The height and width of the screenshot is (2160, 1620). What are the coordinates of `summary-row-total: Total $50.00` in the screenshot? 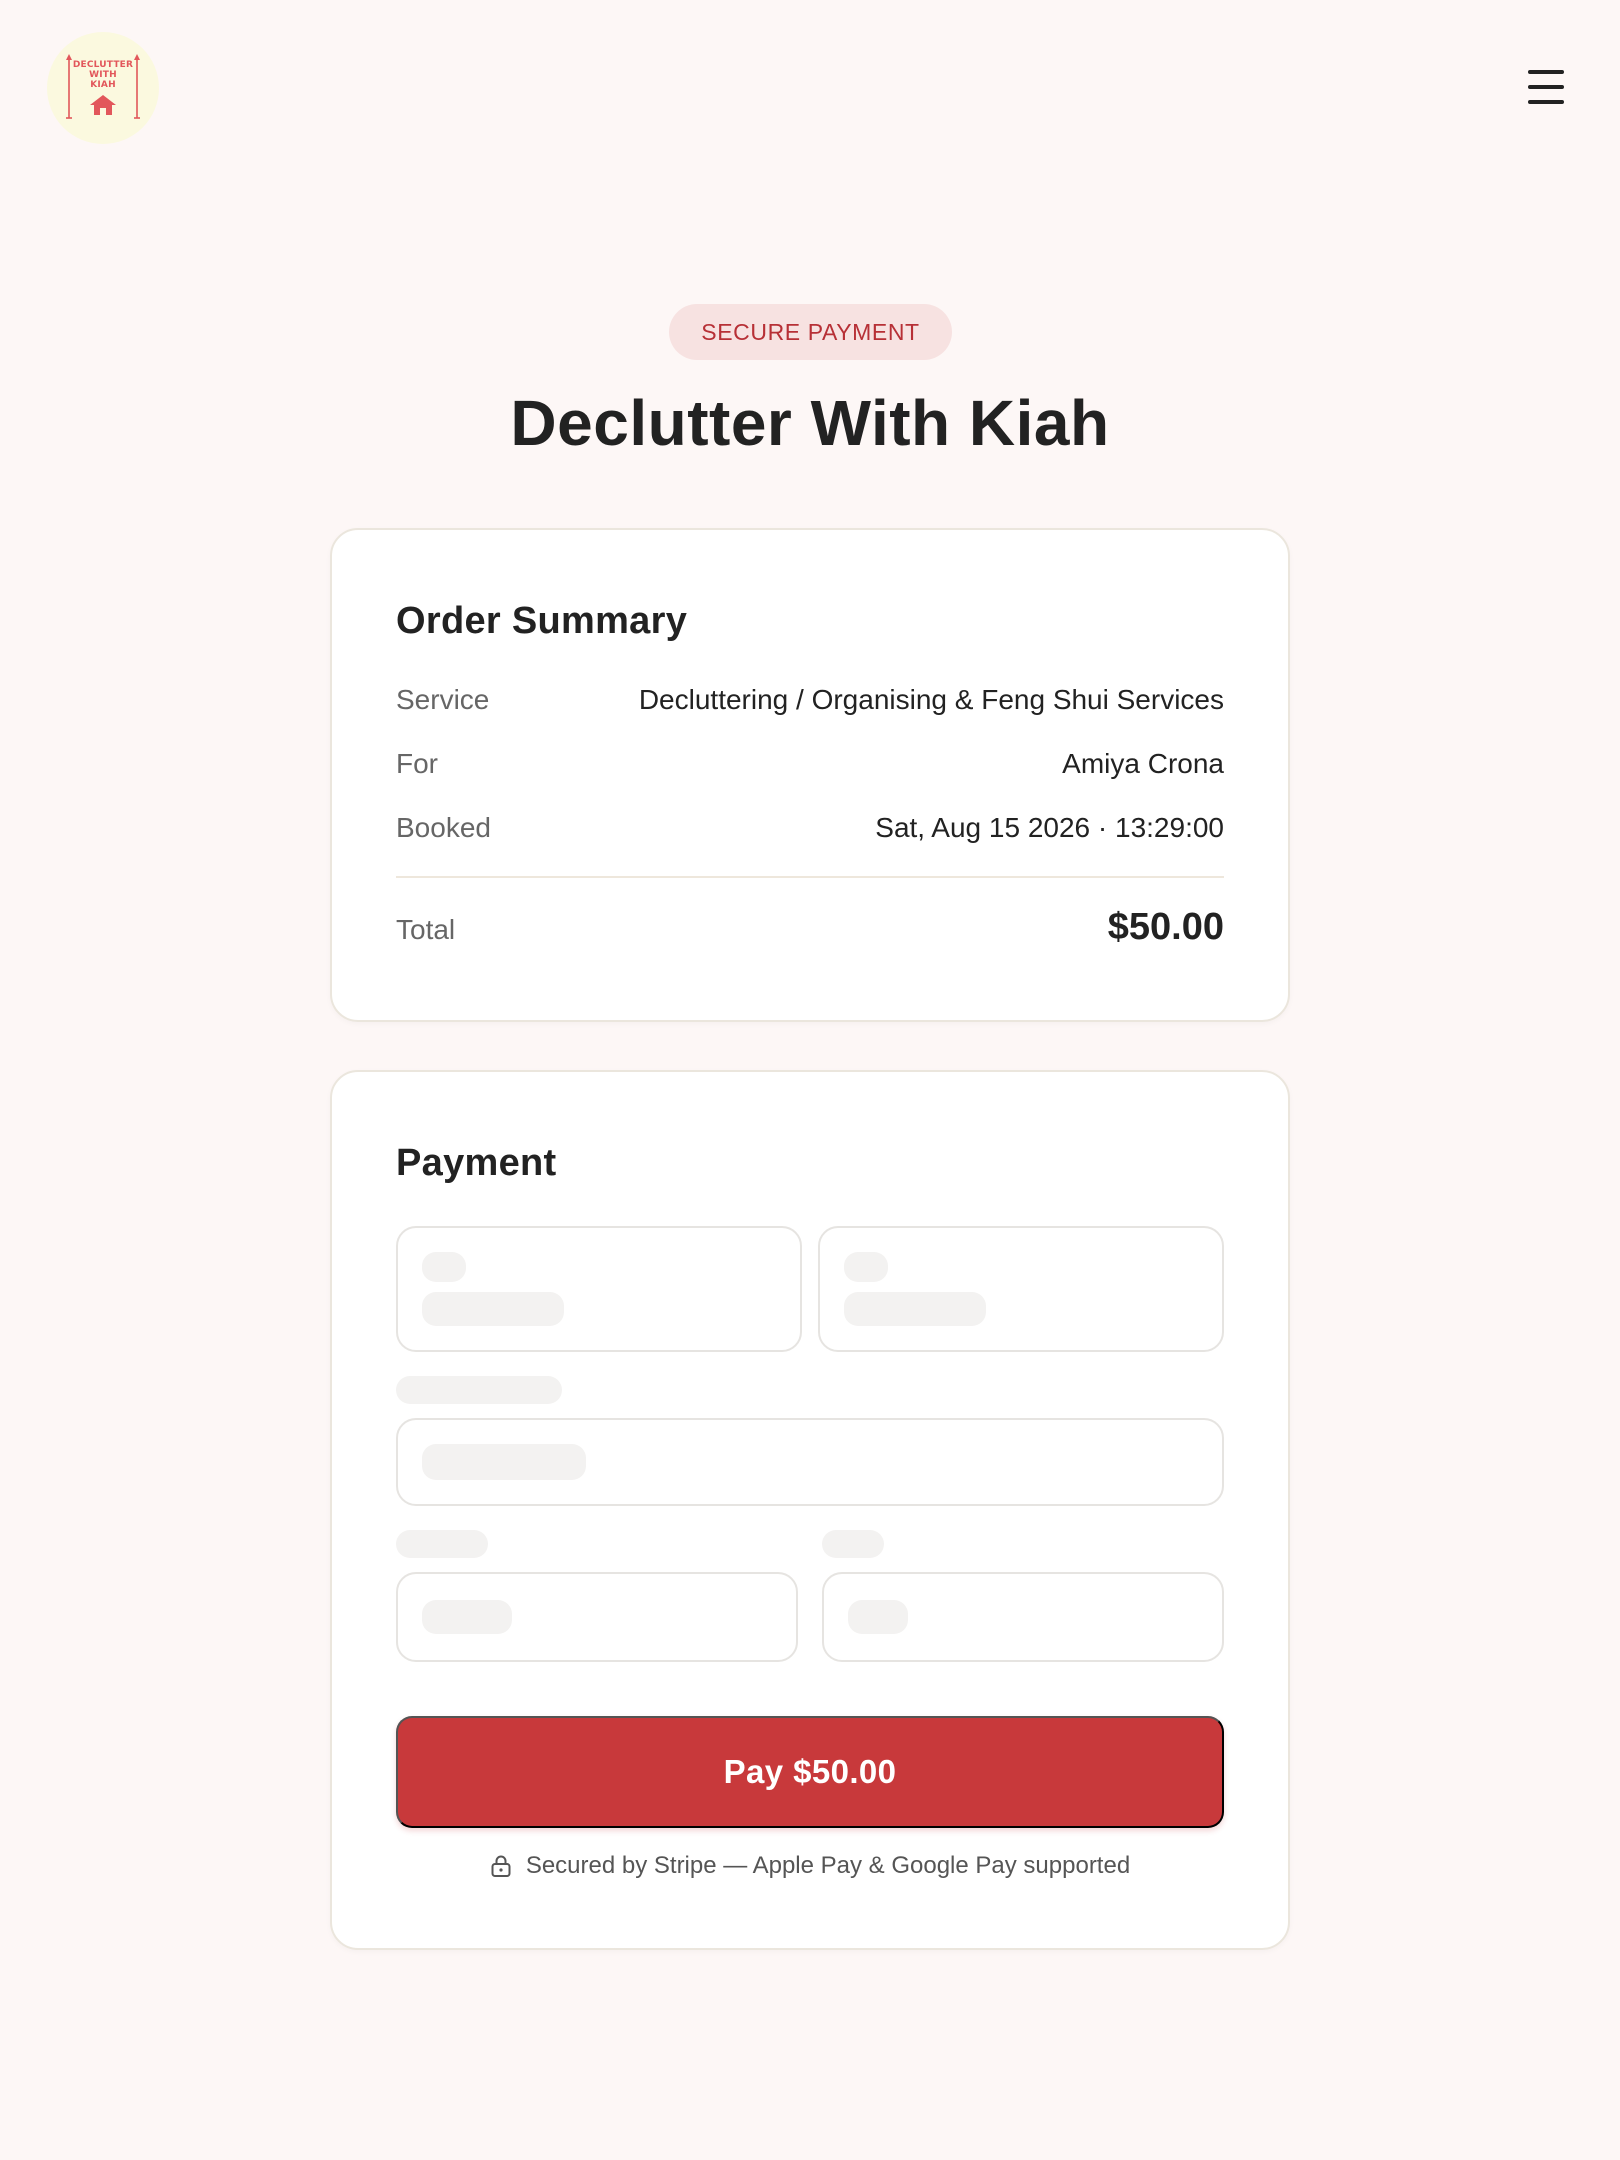 It's located at (810, 927).